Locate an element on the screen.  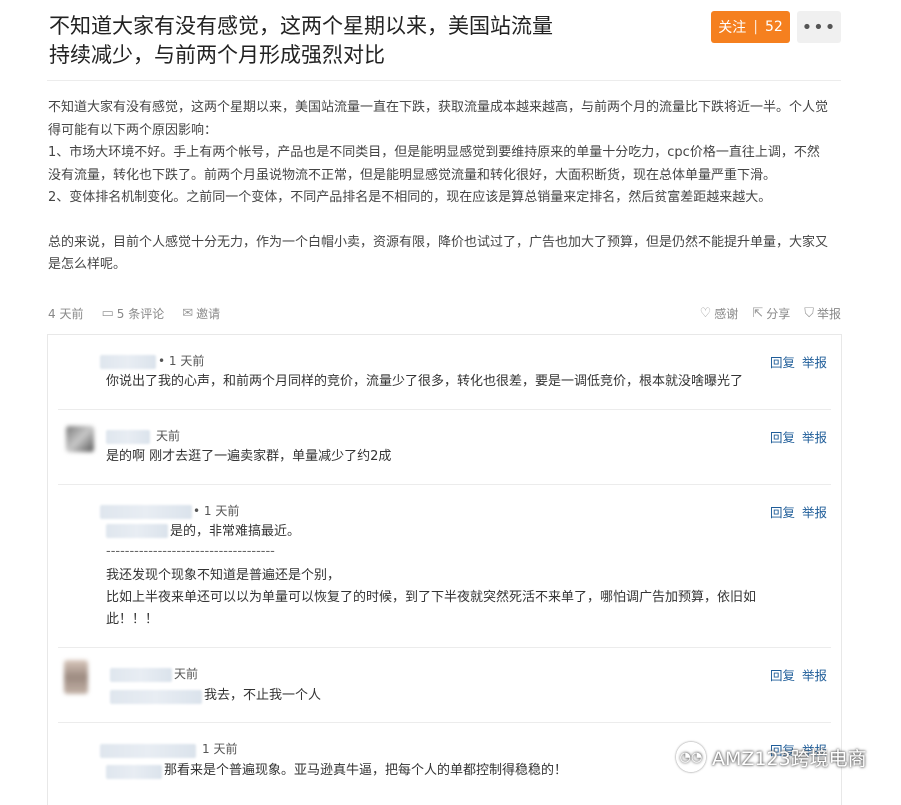
comment-text: 那看来是个普遍现象。亚马逊真牛逼，把每个人的单都控制得稳稳的！ is located at coordinates (366, 770).